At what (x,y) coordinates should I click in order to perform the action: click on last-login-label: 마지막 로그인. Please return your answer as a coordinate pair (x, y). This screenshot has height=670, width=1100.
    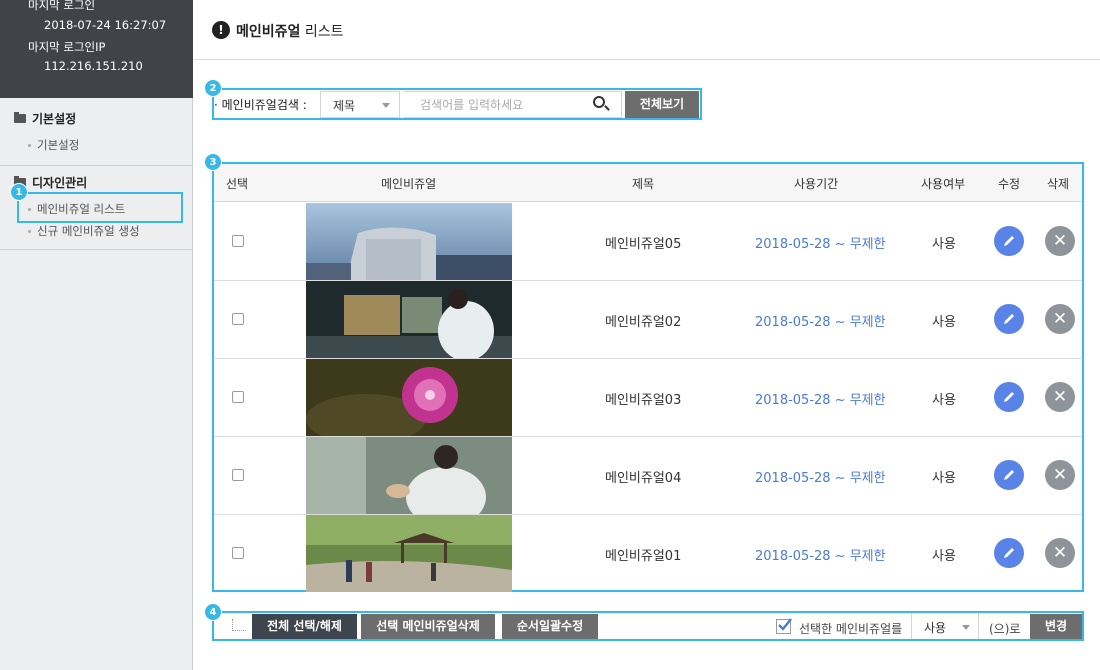
    Looking at the image, I should click on (62, 6).